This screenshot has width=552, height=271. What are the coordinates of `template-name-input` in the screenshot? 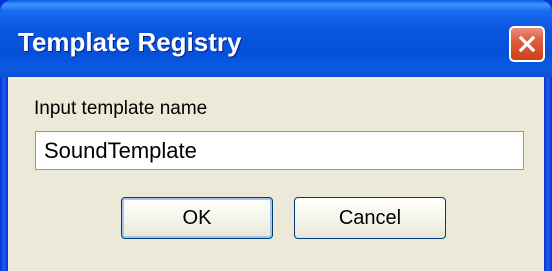 It's located at (279, 150).